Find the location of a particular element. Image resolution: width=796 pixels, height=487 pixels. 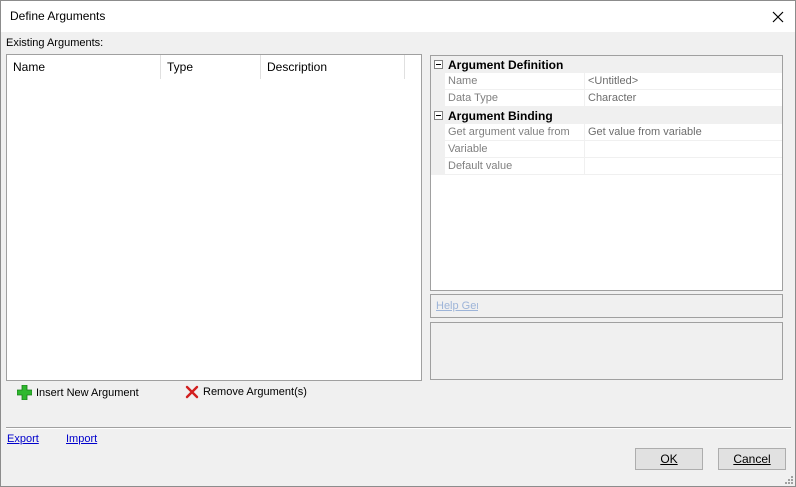

list-header: Name Type Description is located at coordinates (214, 67).